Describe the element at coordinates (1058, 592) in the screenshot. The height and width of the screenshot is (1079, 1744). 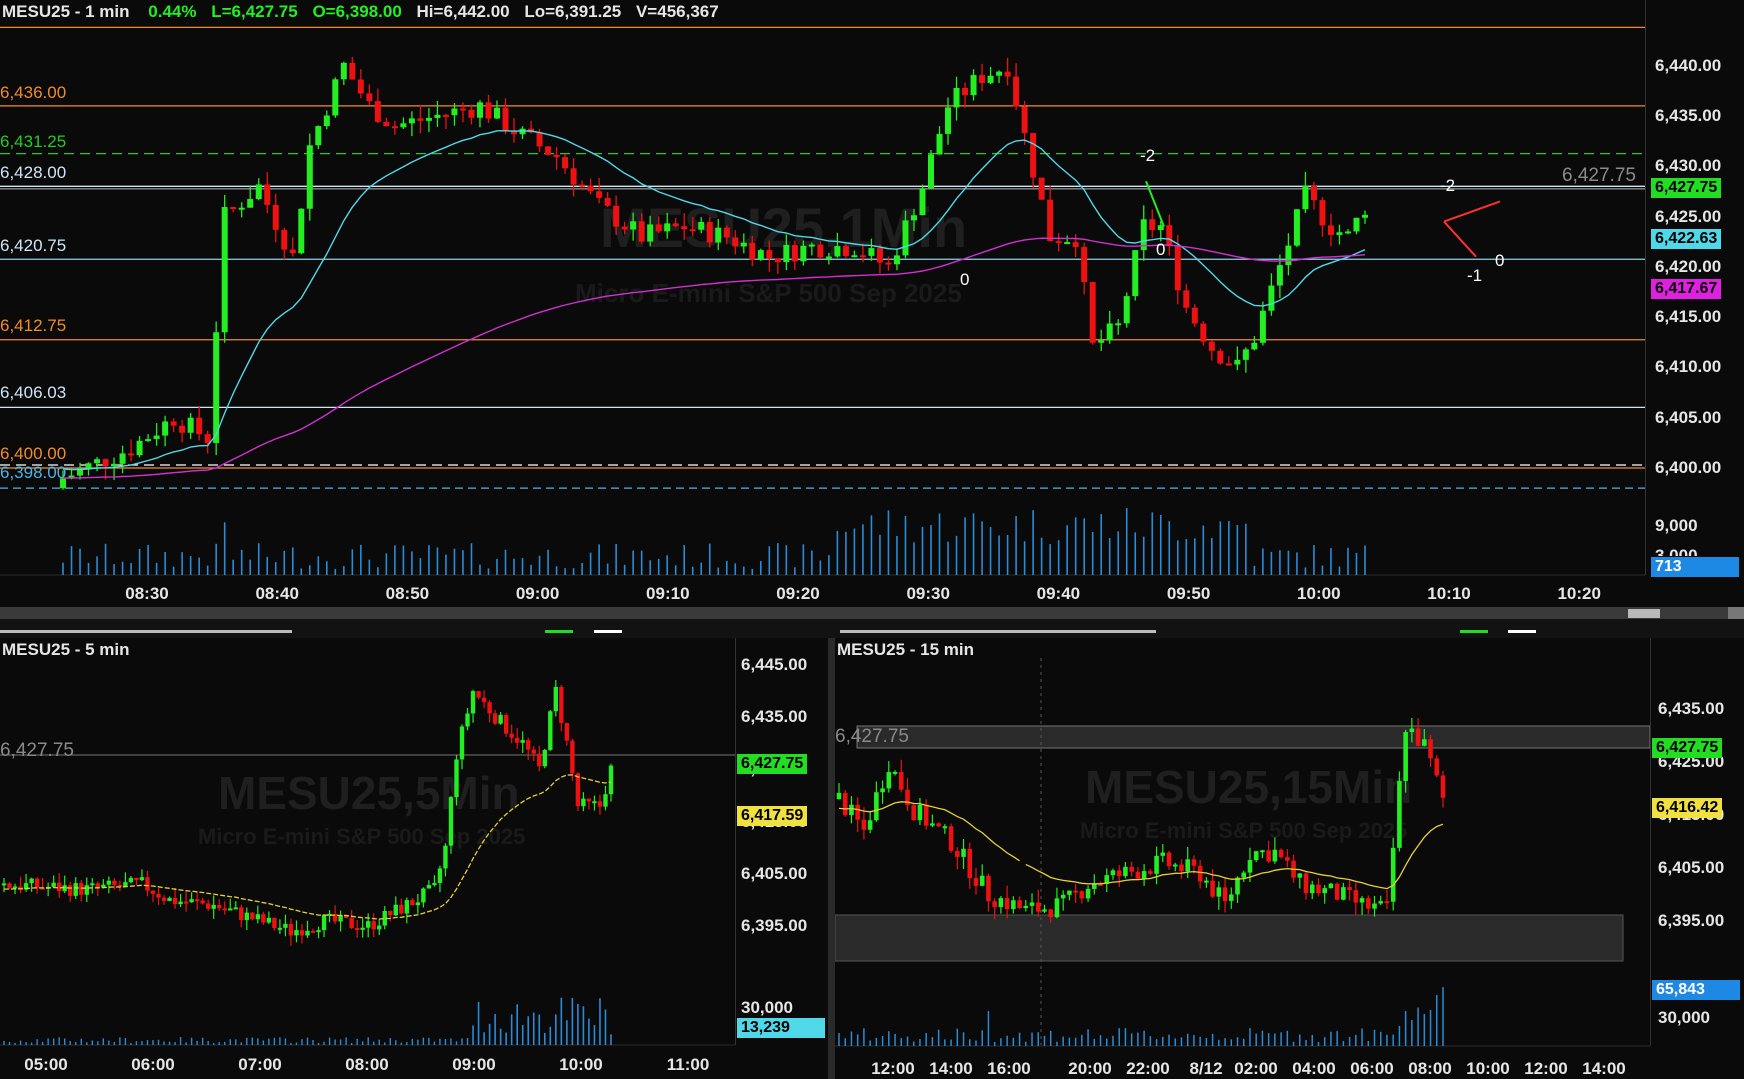
I see `time-tick: 09:40` at that location.